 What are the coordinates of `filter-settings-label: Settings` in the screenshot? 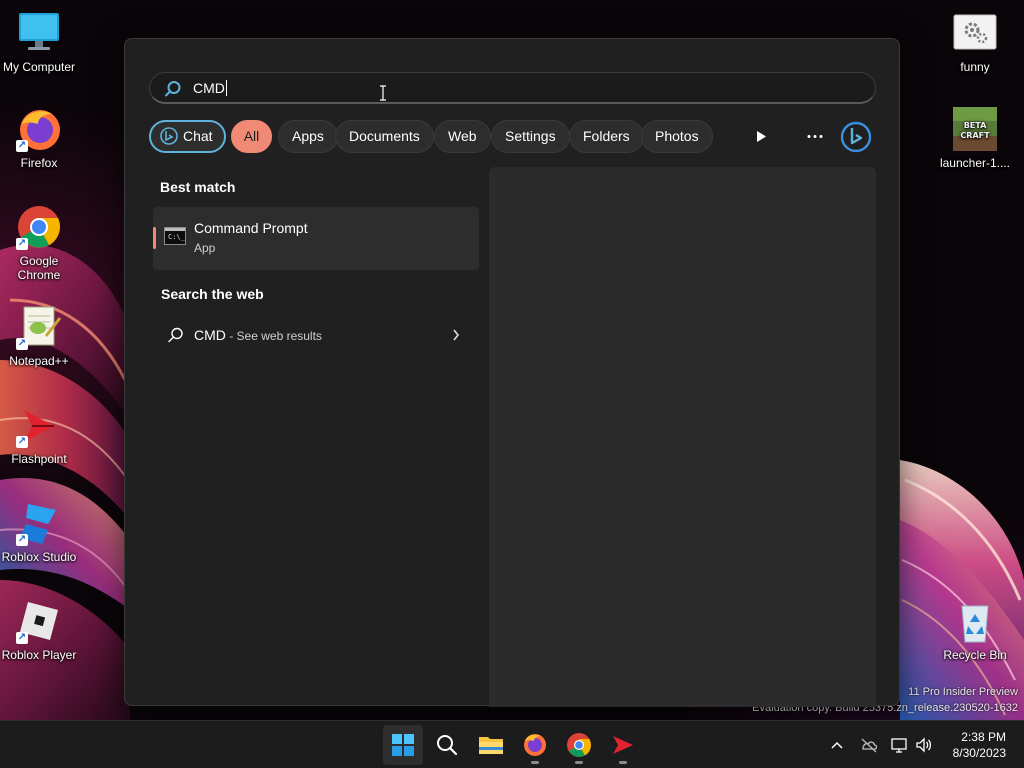 It's located at (530, 136).